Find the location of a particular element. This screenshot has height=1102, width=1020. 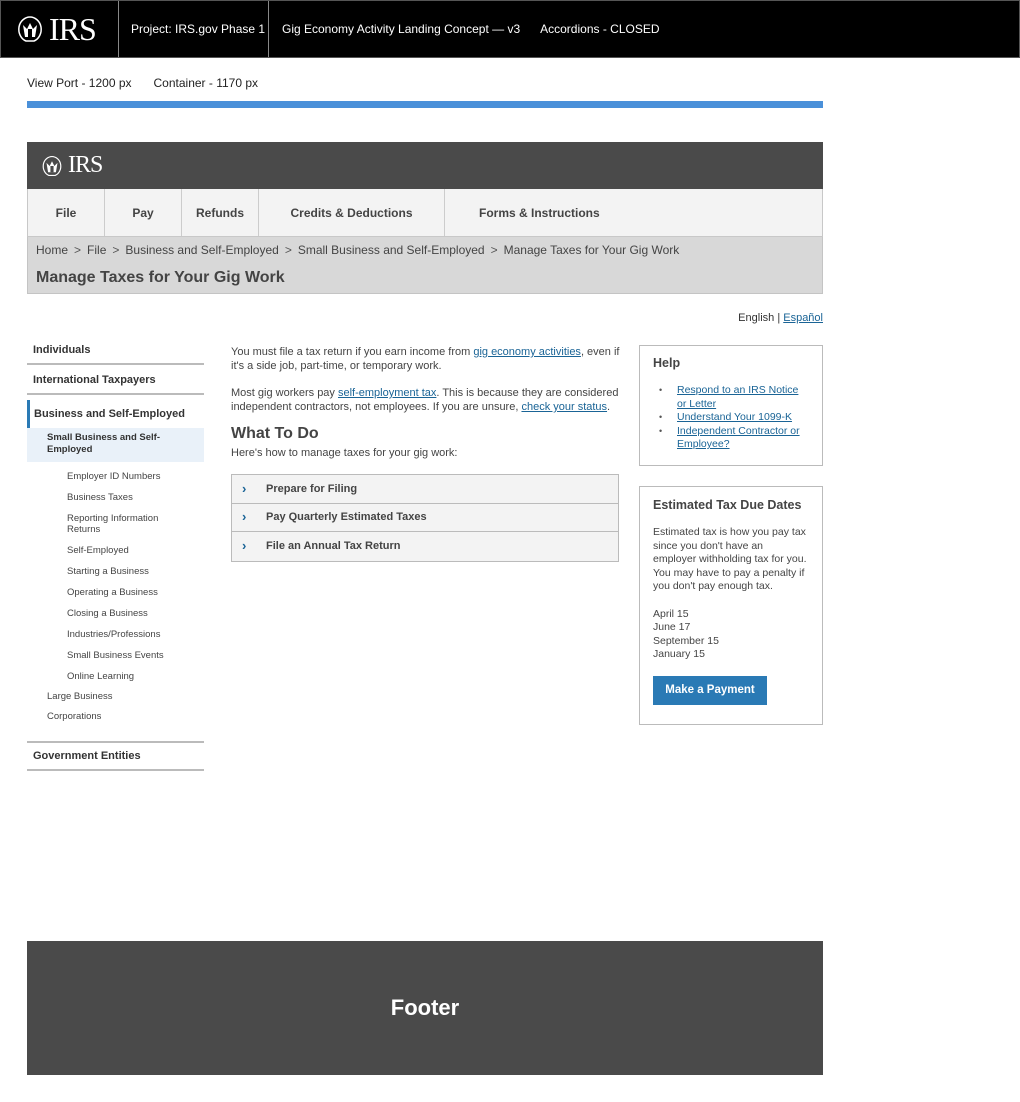

make-payment-button: Make a Payment is located at coordinates (710, 690).